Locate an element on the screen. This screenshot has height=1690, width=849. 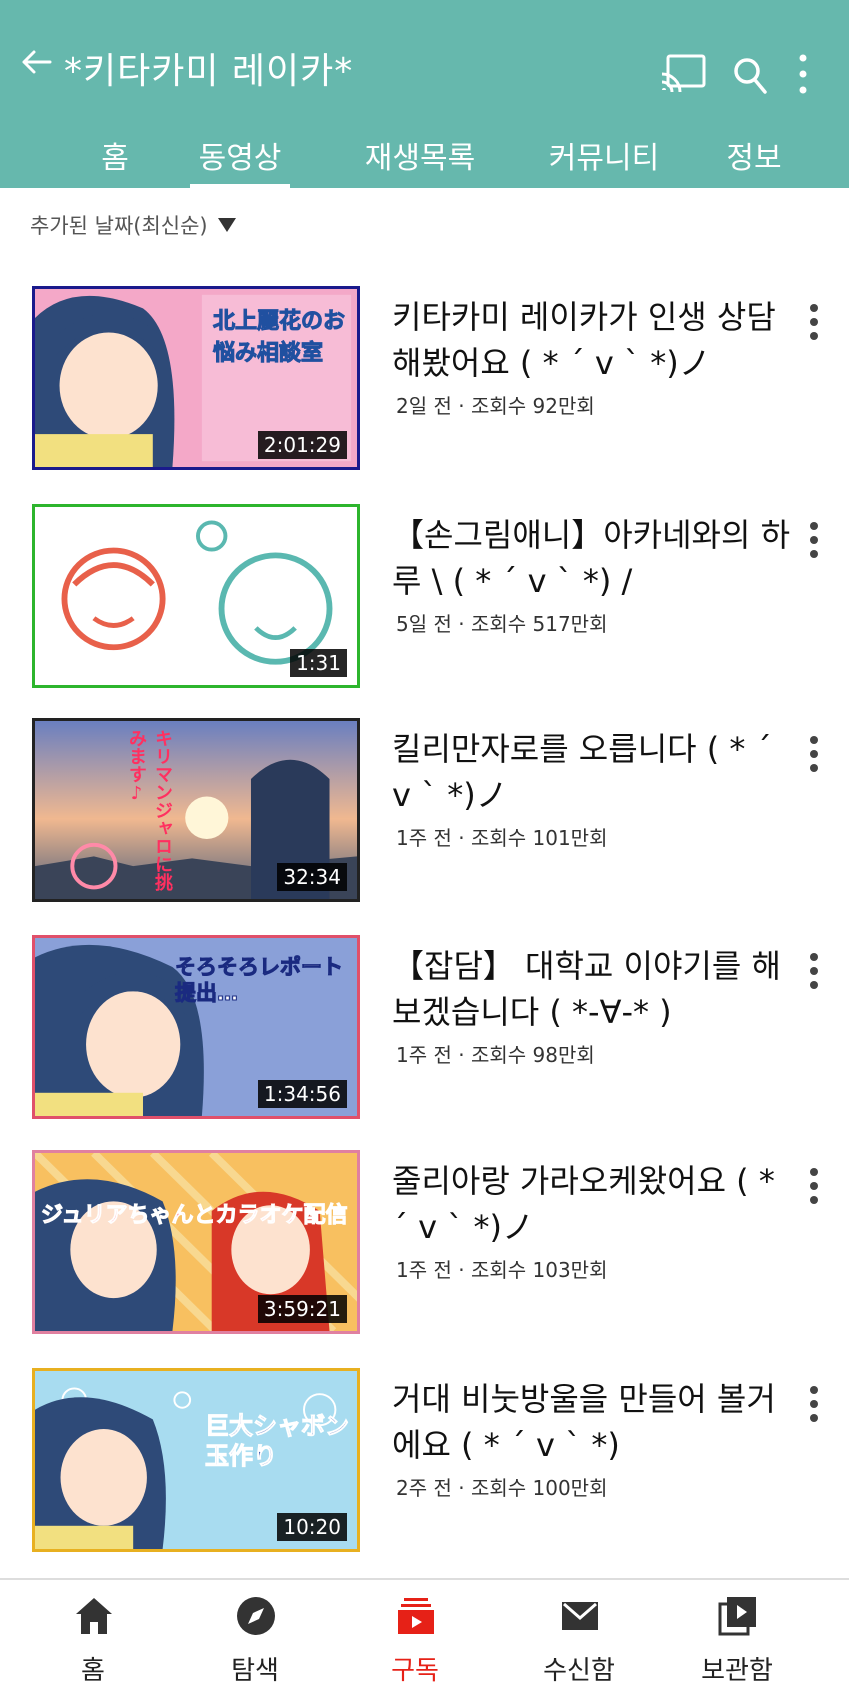
nav-label: 홈 is located at coordinates (93, 1671).